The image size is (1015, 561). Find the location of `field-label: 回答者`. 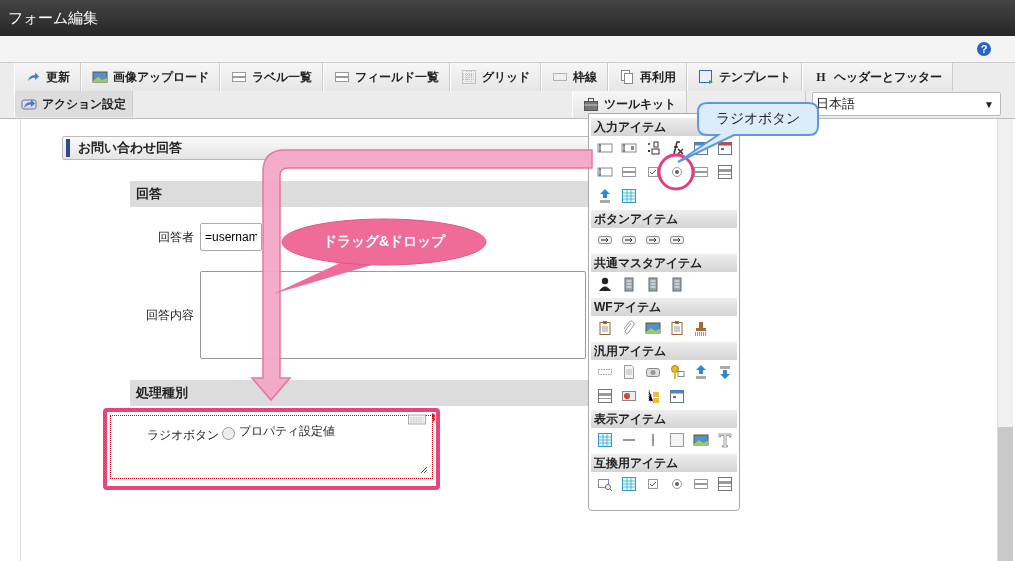

field-label: 回答者 is located at coordinates (175, 237).